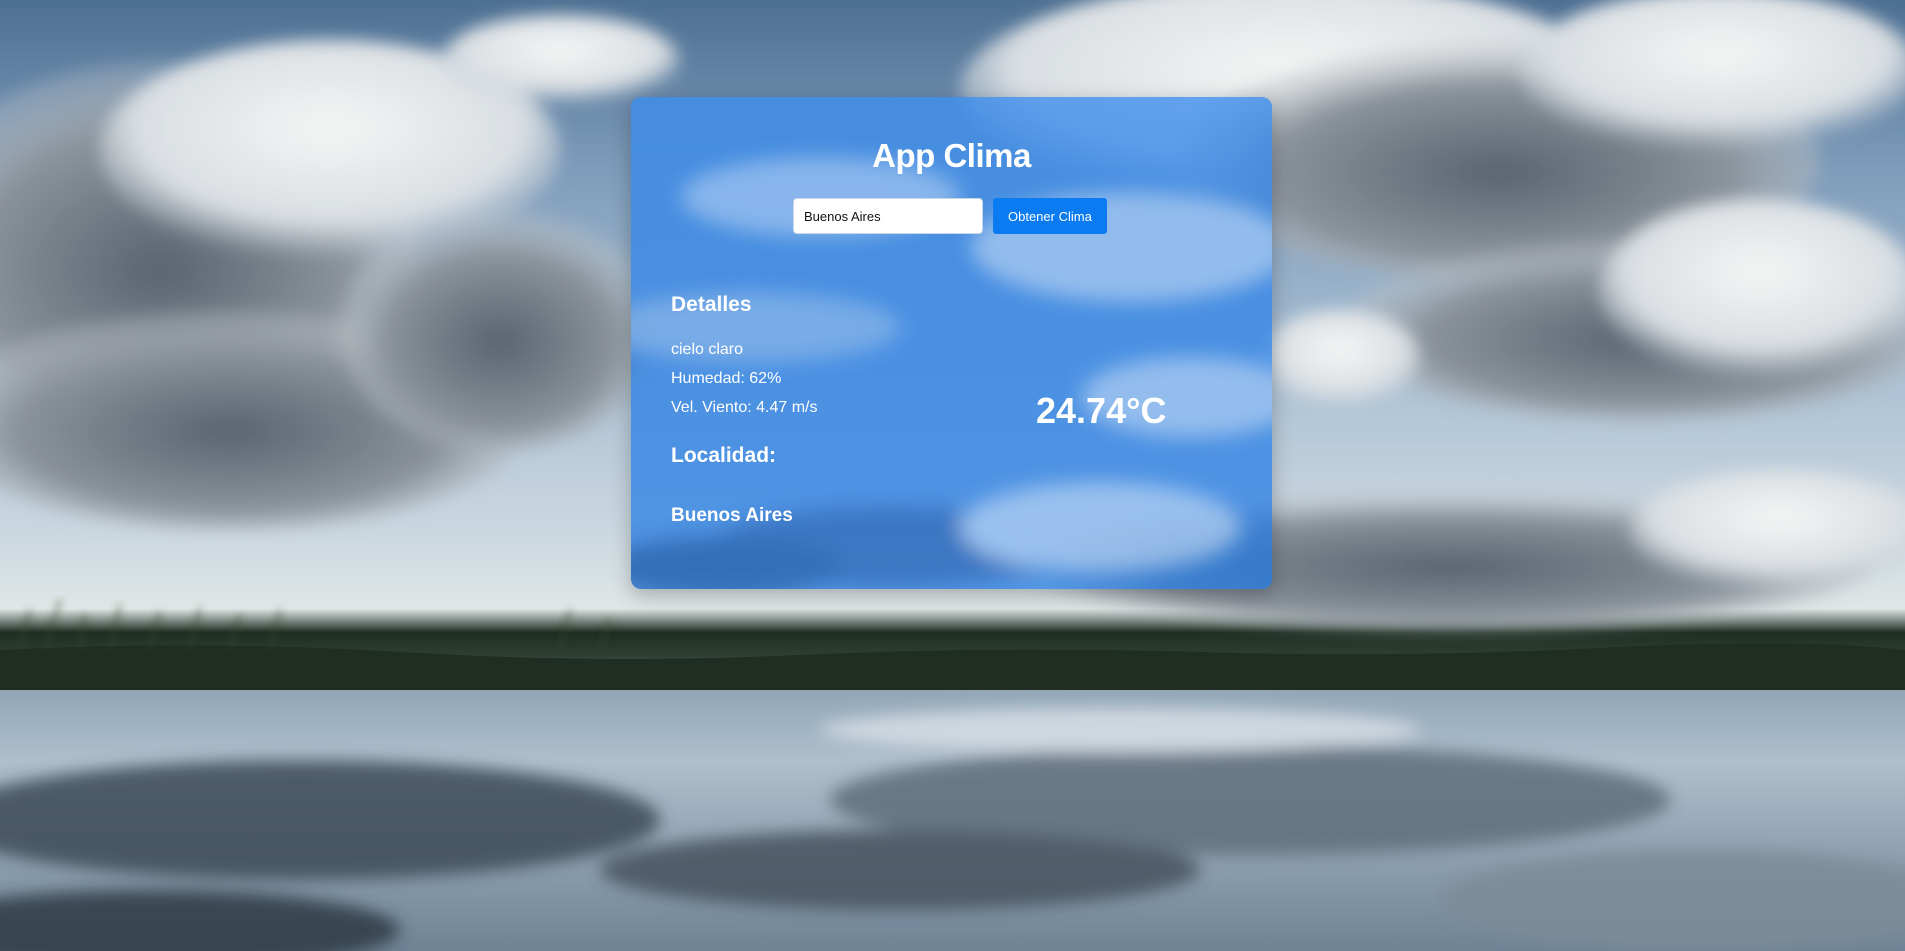 The width and height of the screenshot is (1905, 951). I want to click on search-form: Obtener Clima, so click(950, 216).